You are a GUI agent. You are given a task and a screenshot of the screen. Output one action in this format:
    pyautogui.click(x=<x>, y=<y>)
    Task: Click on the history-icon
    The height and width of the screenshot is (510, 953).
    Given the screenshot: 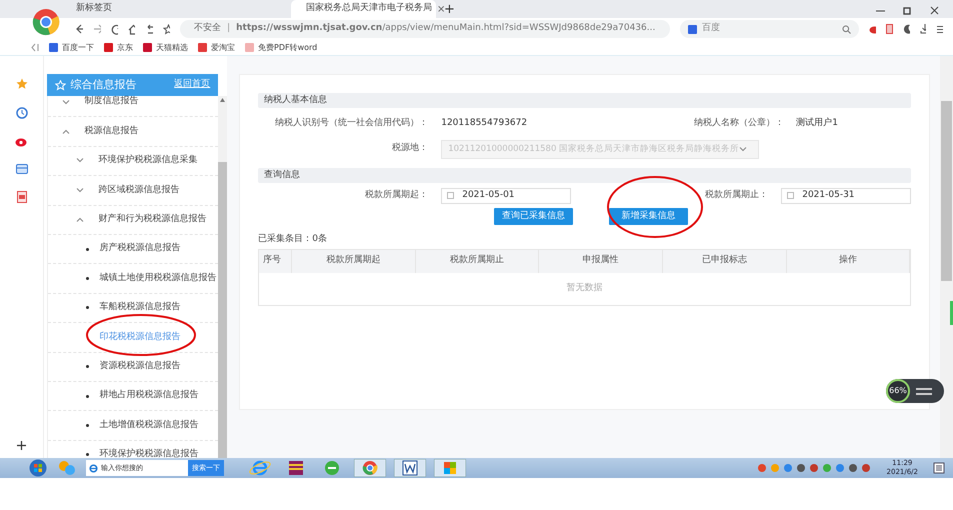 What is the action you would take?
    pyautogui.click(x=22, y=113)
    